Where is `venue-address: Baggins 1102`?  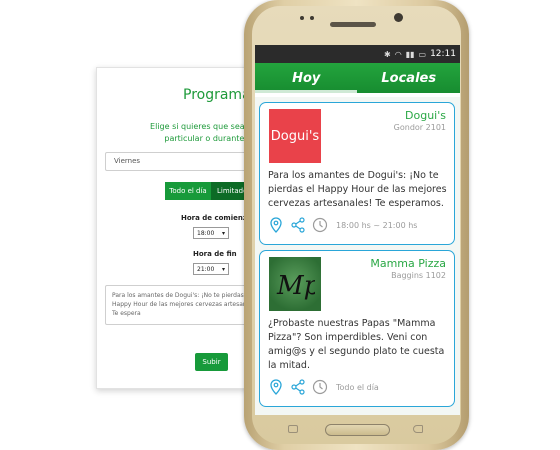 venue-address: Baggins 1102 is located at coordinates (418, 275).